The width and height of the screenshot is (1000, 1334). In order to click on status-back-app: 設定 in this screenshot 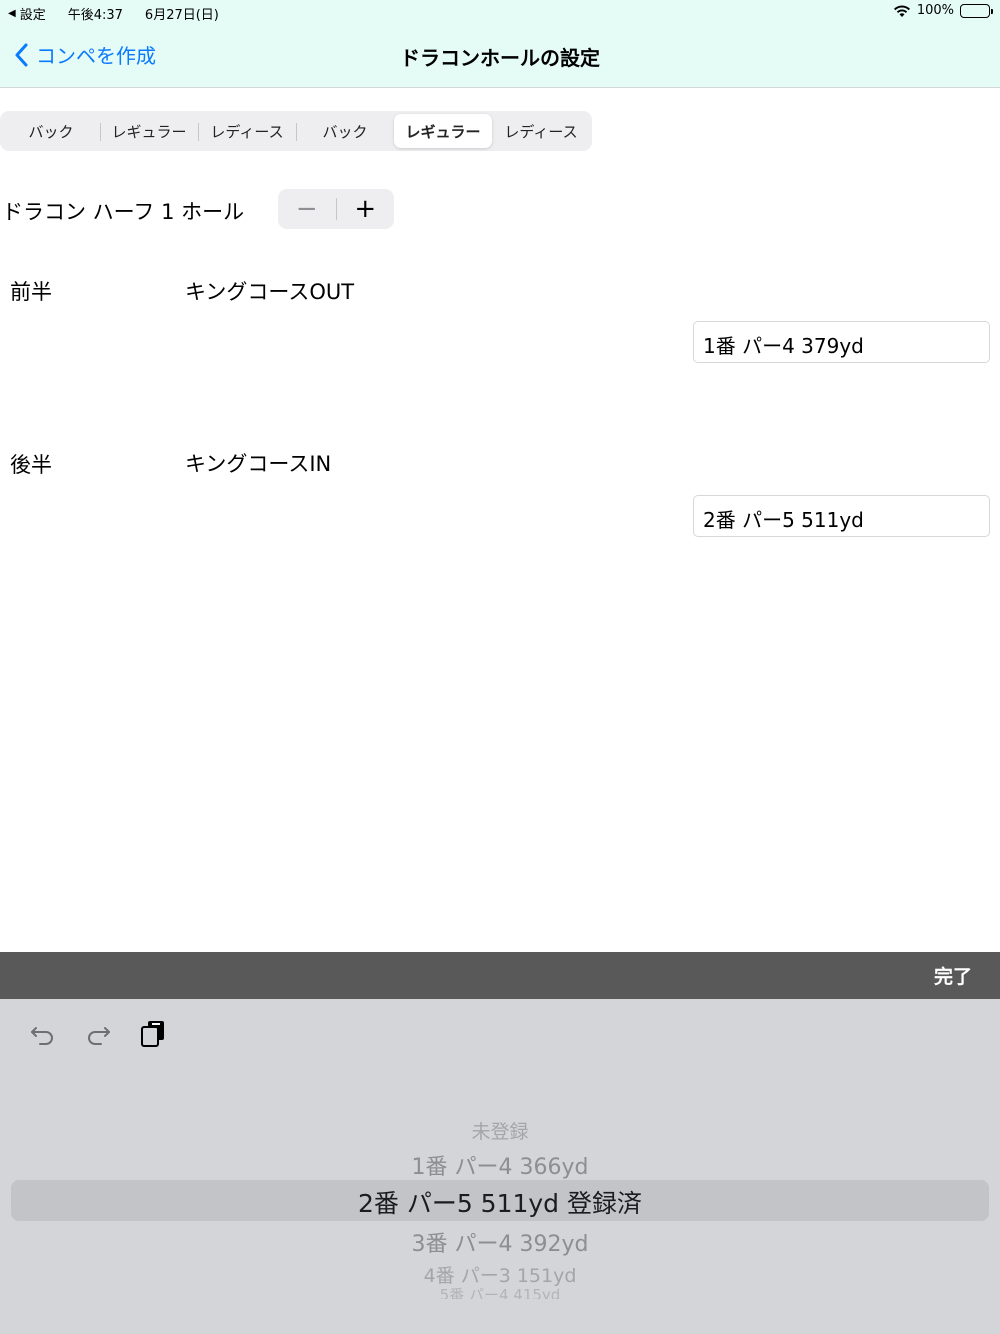, I will do `click(33, 13)`.